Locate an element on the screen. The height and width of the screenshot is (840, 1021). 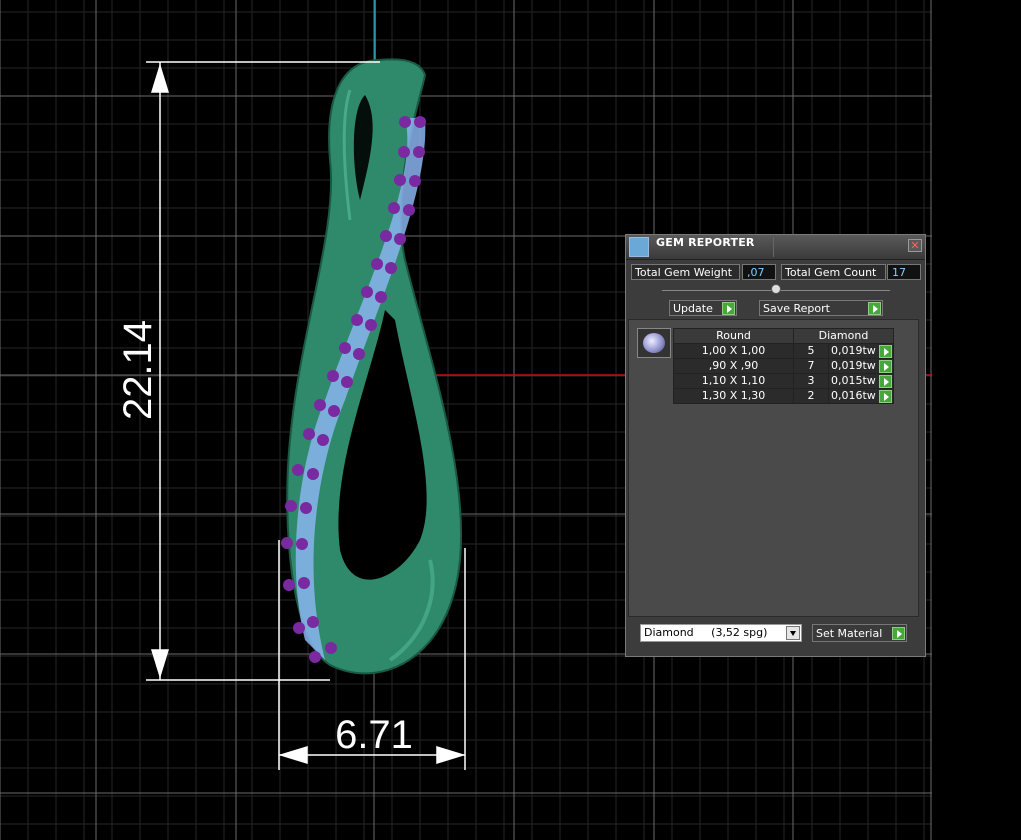
material-select: Diamond (3,52 spg) is located at coordinates (721, 633).